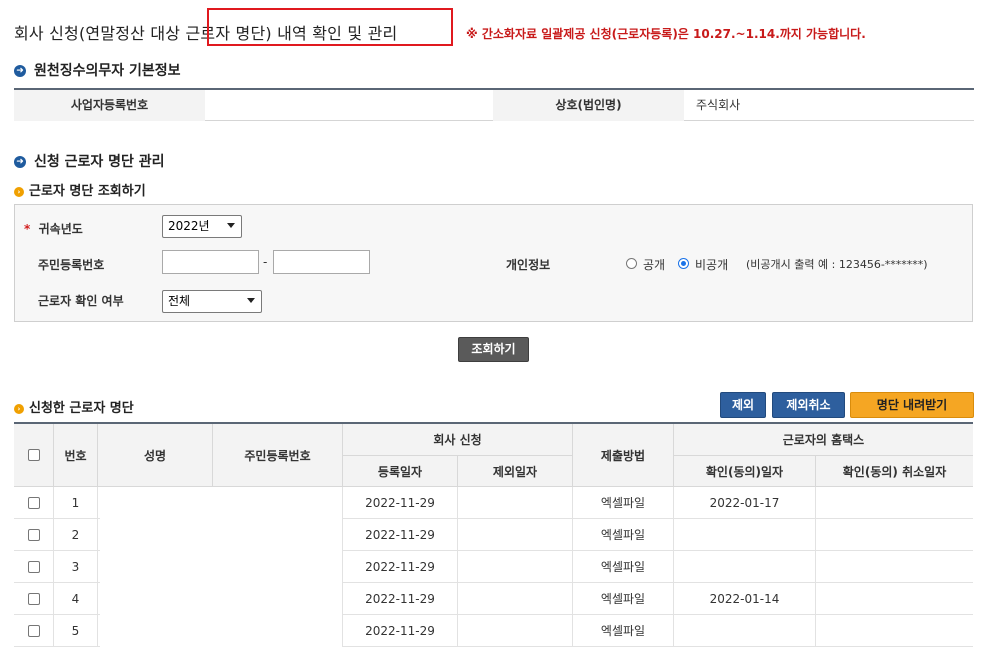 Image resolution: width=982 pixels, height=652 pixels. What do you see at coordinates (221, 569) in the screenshot?
I see `privacy-mask` at bounding box center [221, 569].